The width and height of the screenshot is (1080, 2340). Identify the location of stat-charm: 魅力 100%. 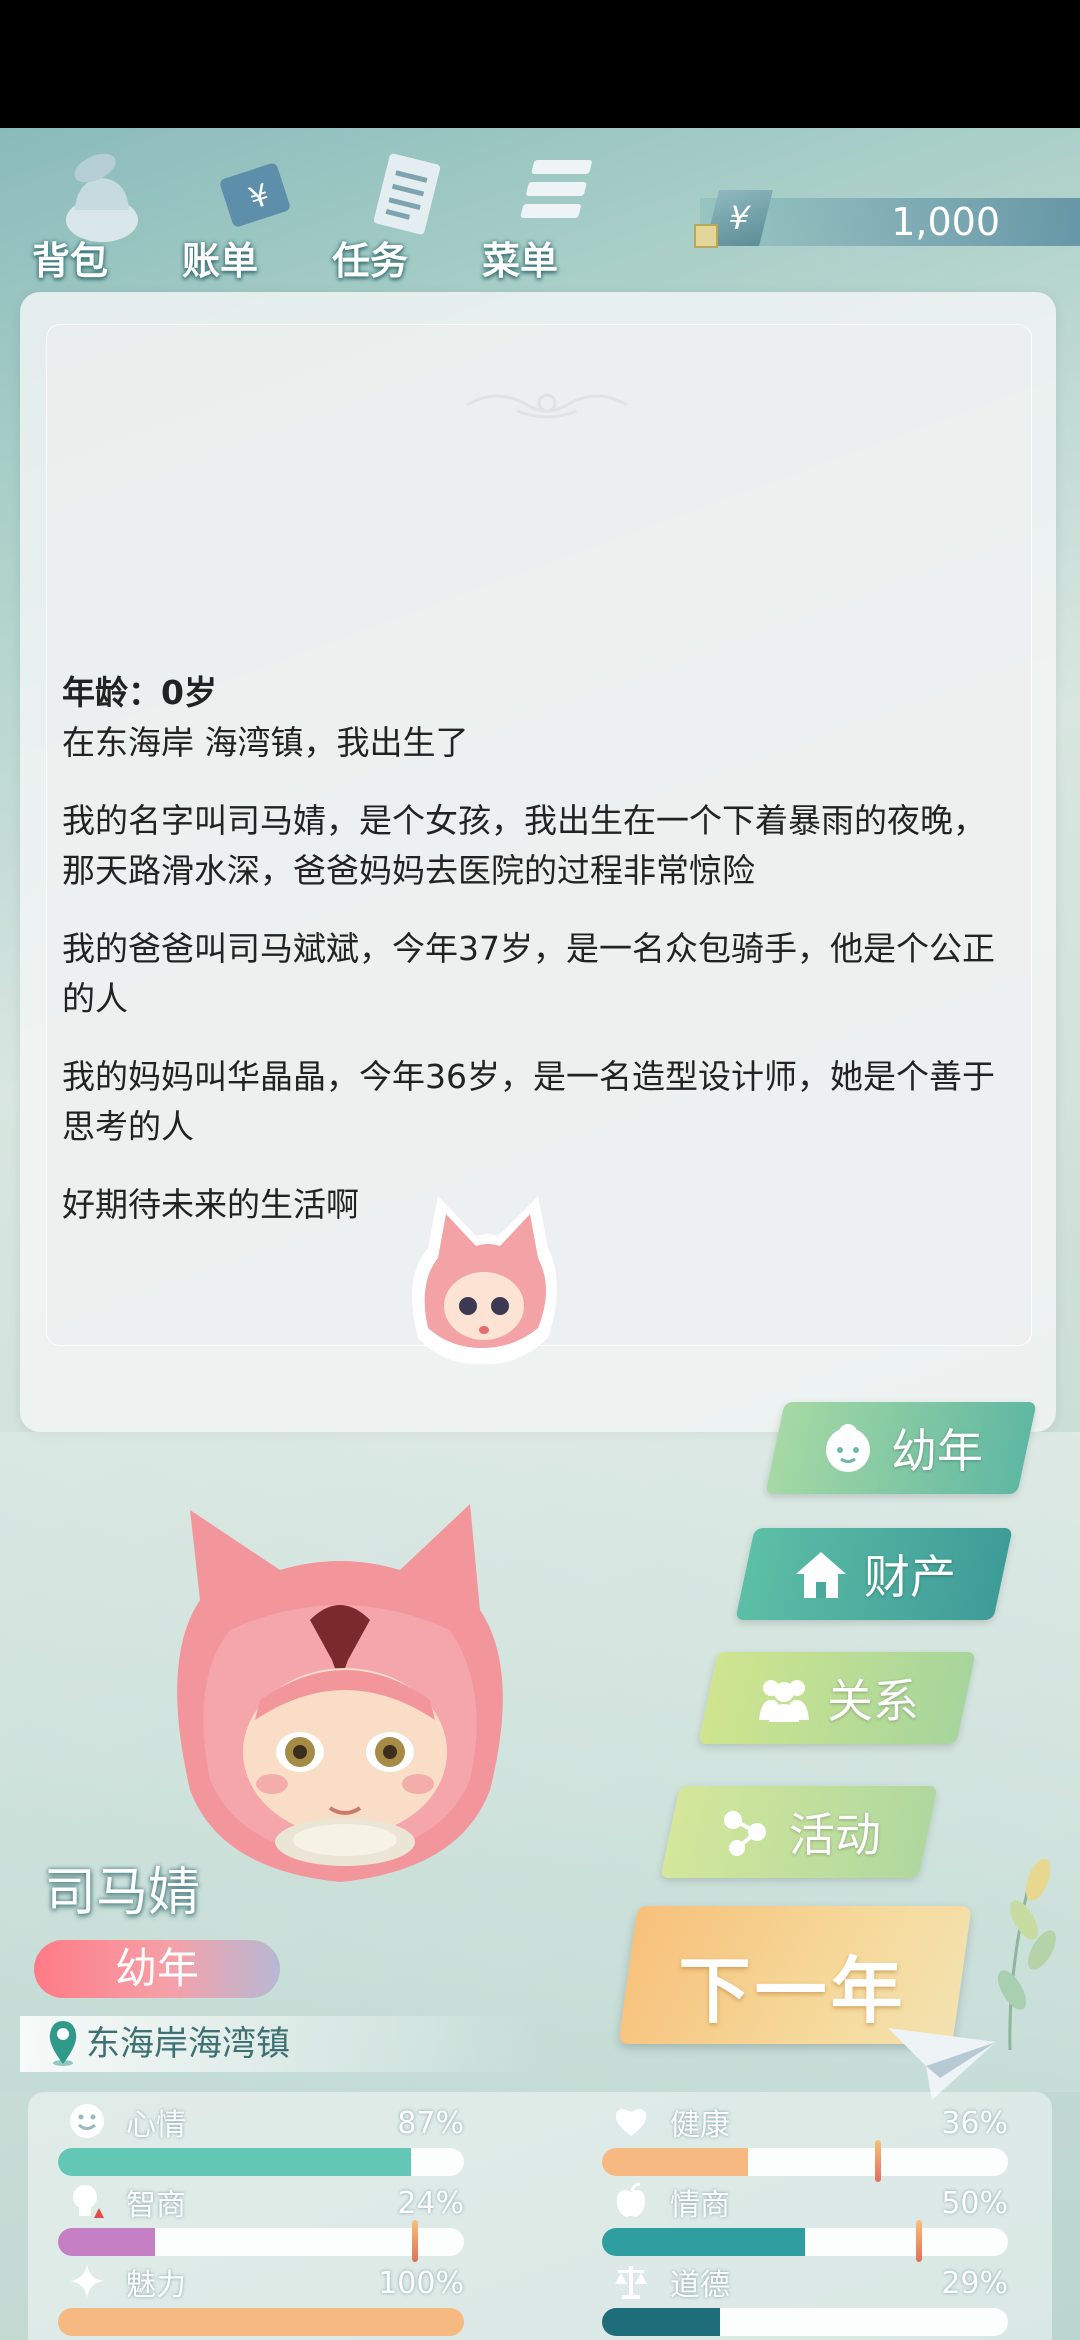
(246, 2299).